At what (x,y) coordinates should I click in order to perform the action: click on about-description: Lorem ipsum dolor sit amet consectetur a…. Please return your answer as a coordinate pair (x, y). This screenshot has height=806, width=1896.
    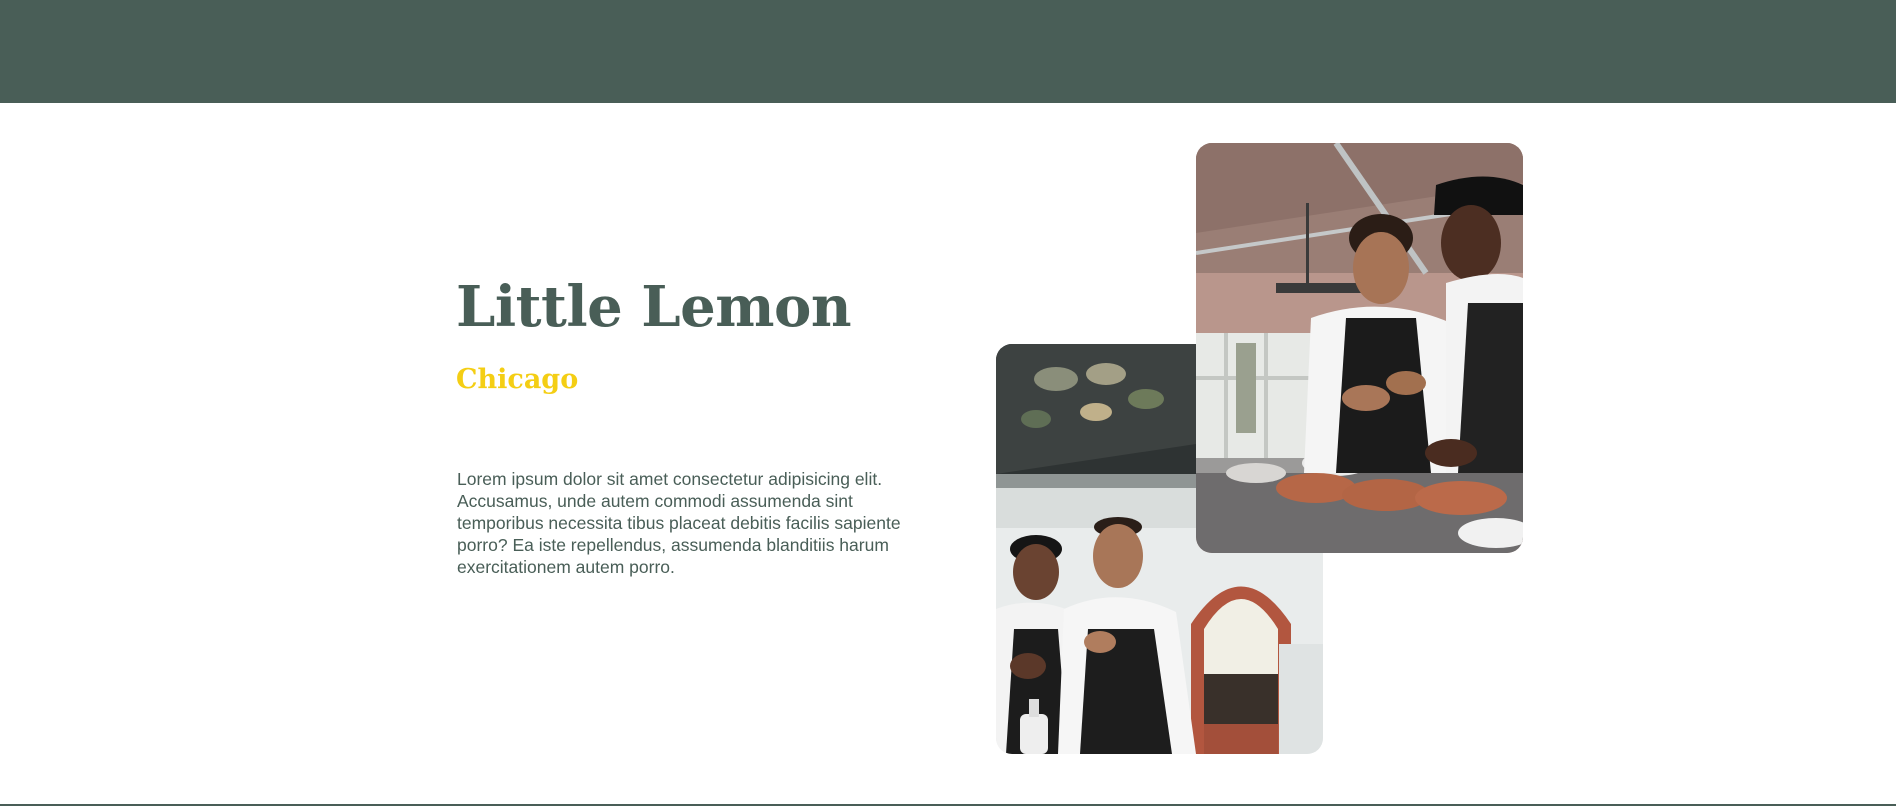
    Looking at the image, I should click on (679, 523).